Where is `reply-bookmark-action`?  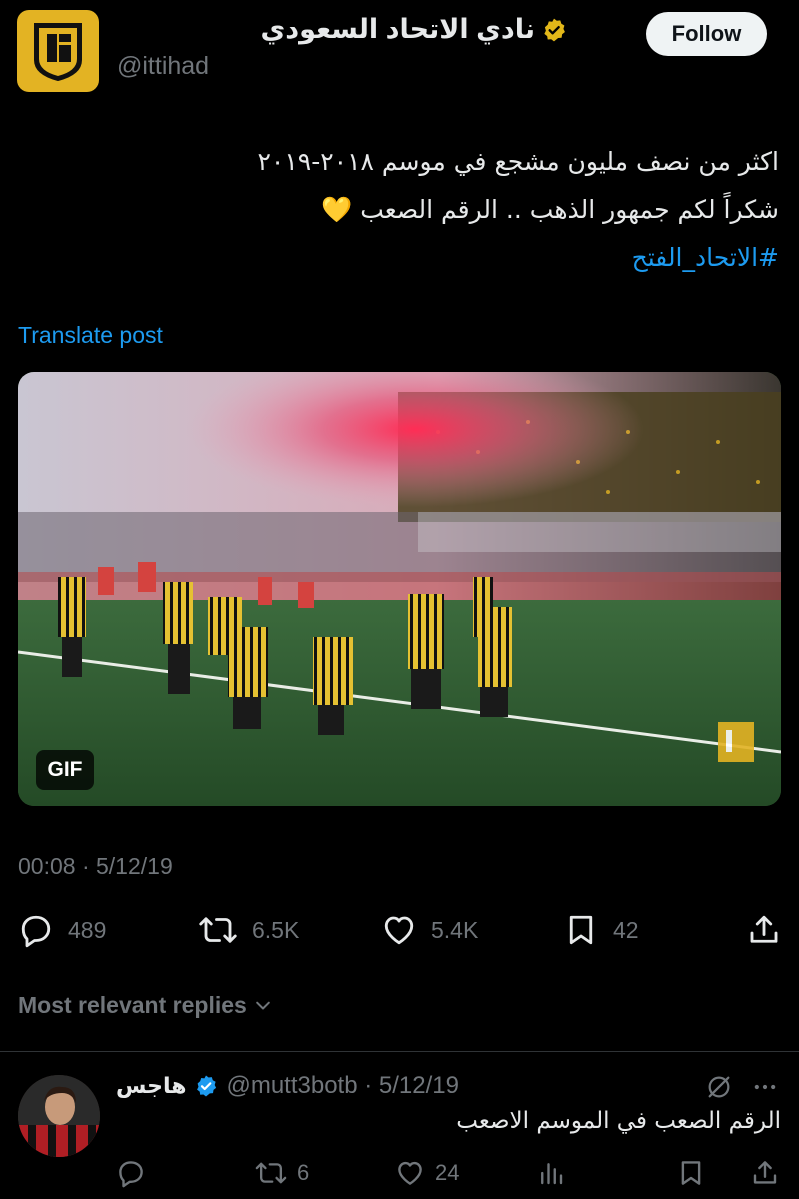
reply-bookmark-action is located at coordinates (691, 1173).